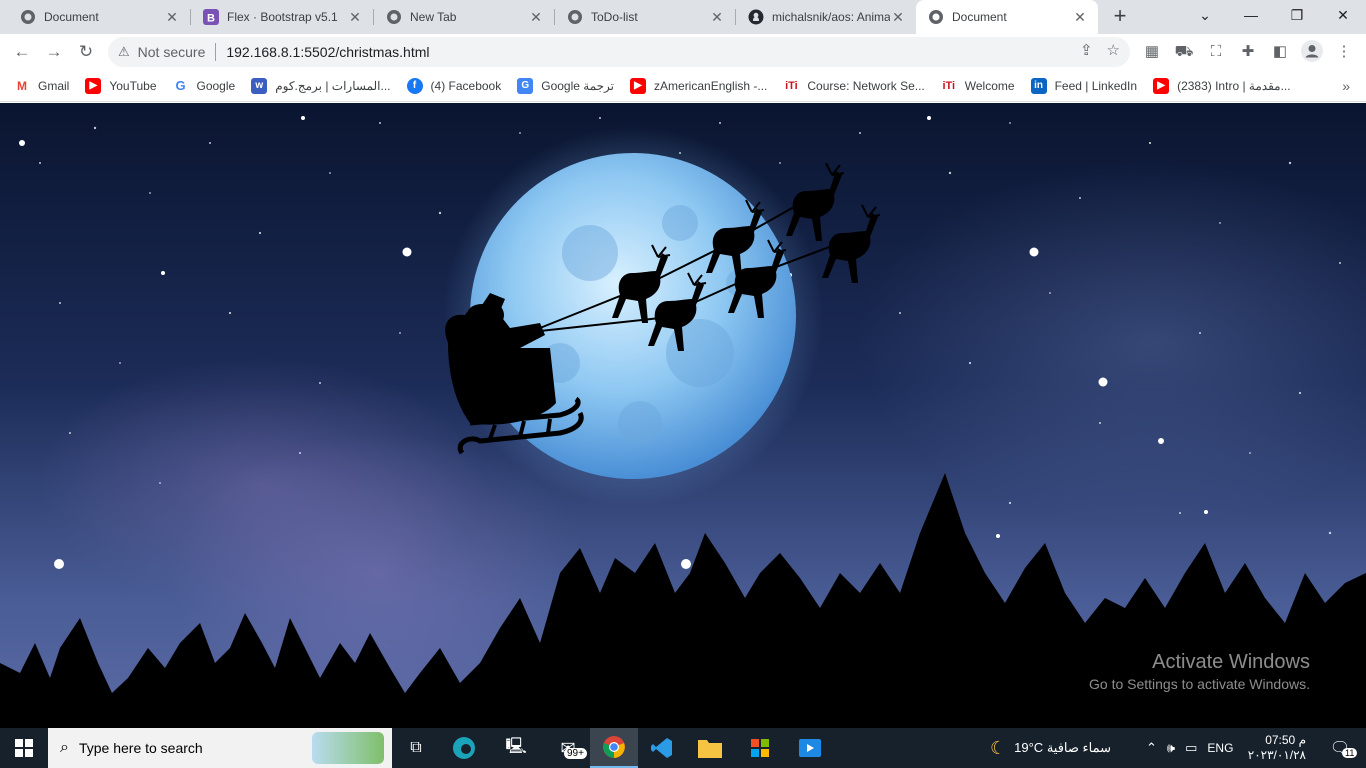  I want to click on divider, so click(216, 52).